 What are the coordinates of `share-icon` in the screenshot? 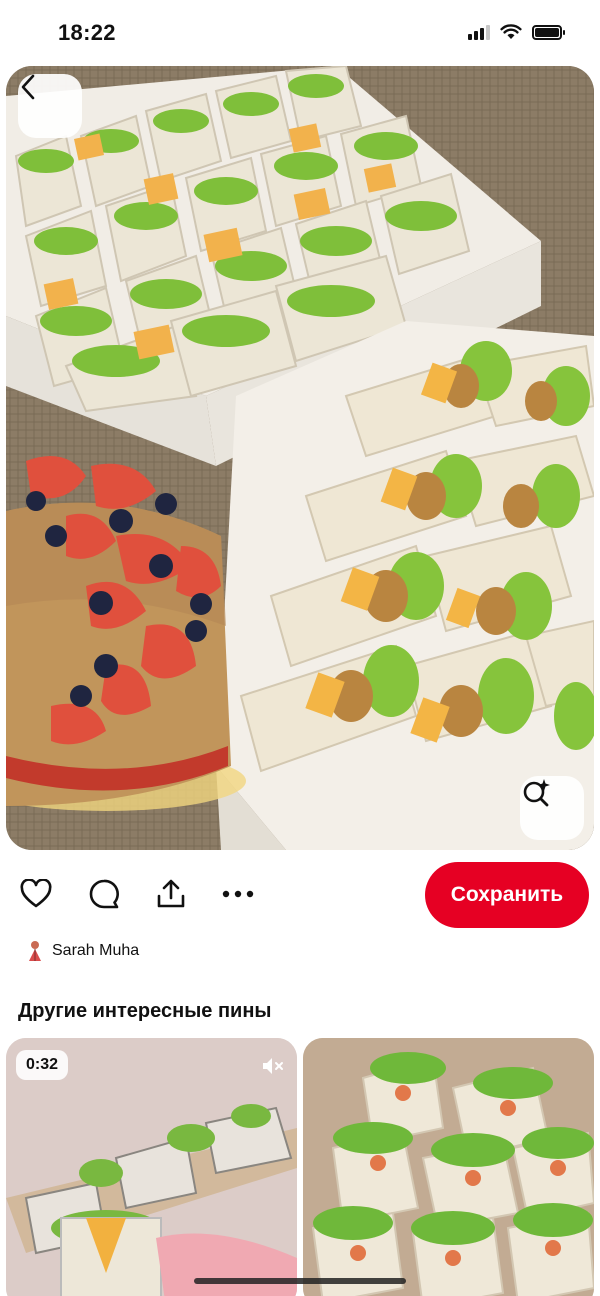 It's located at (171, 893).